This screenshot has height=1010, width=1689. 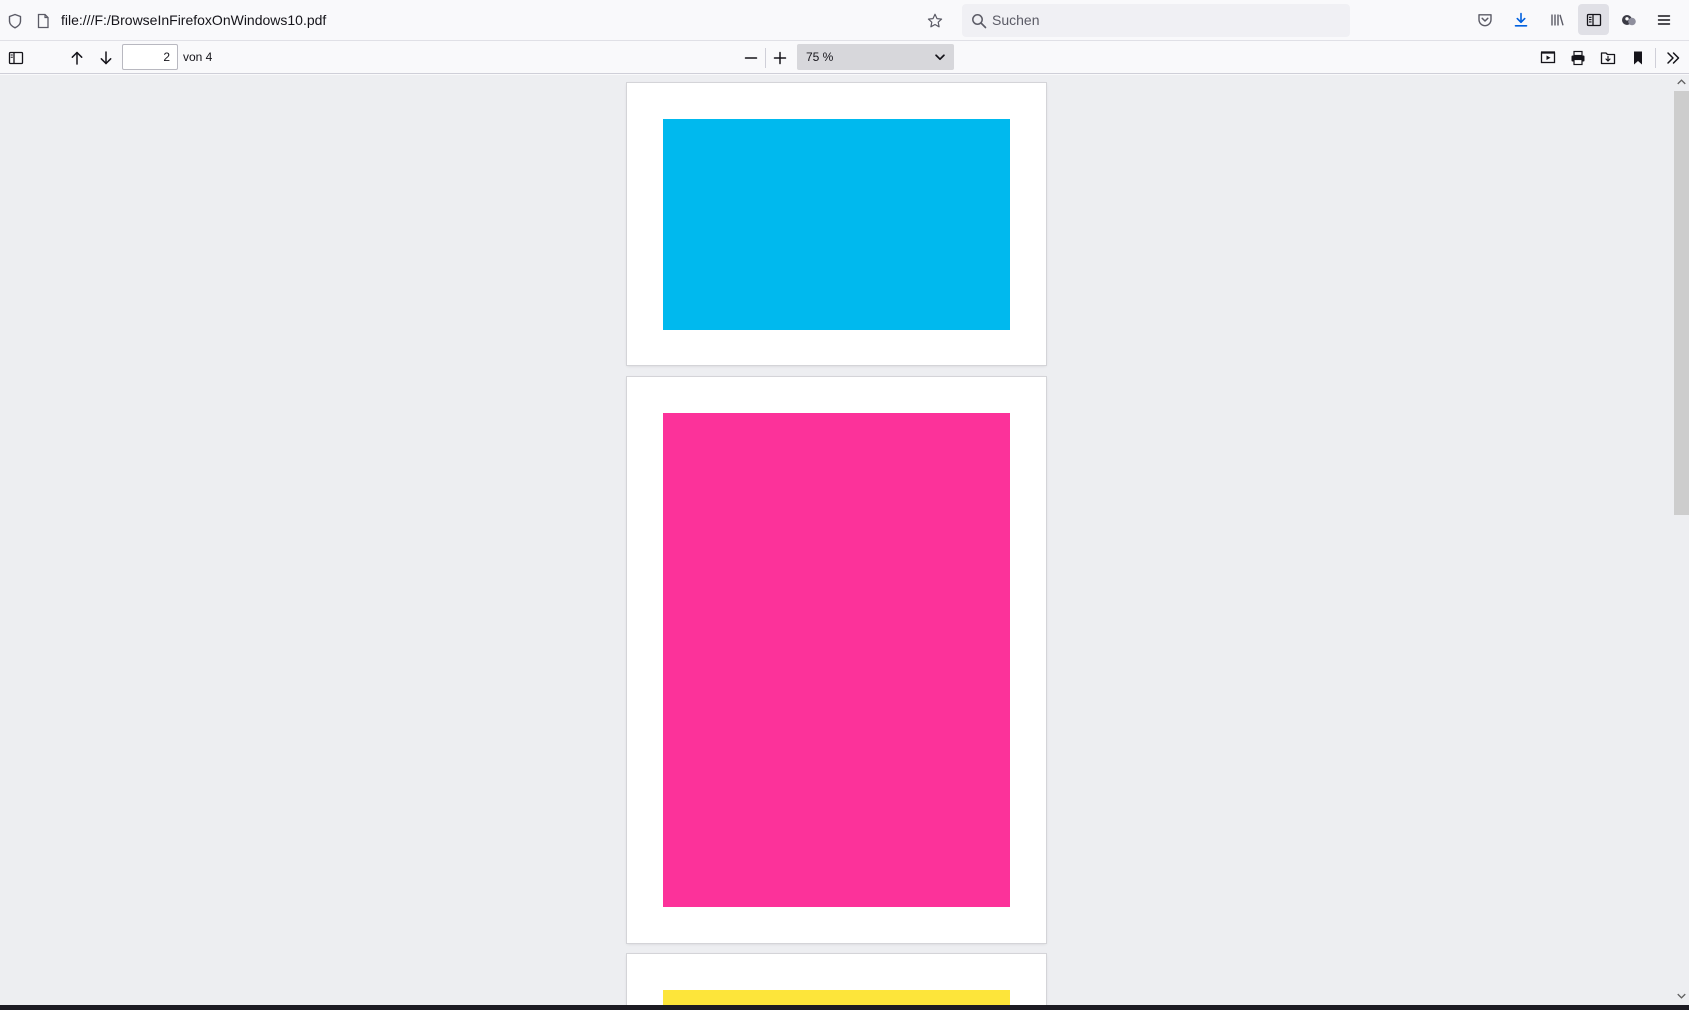 What do you see at coordinates (780, 58) in the screenshot?
I see `zoom-in-icon` at bounding box center [780, 58].